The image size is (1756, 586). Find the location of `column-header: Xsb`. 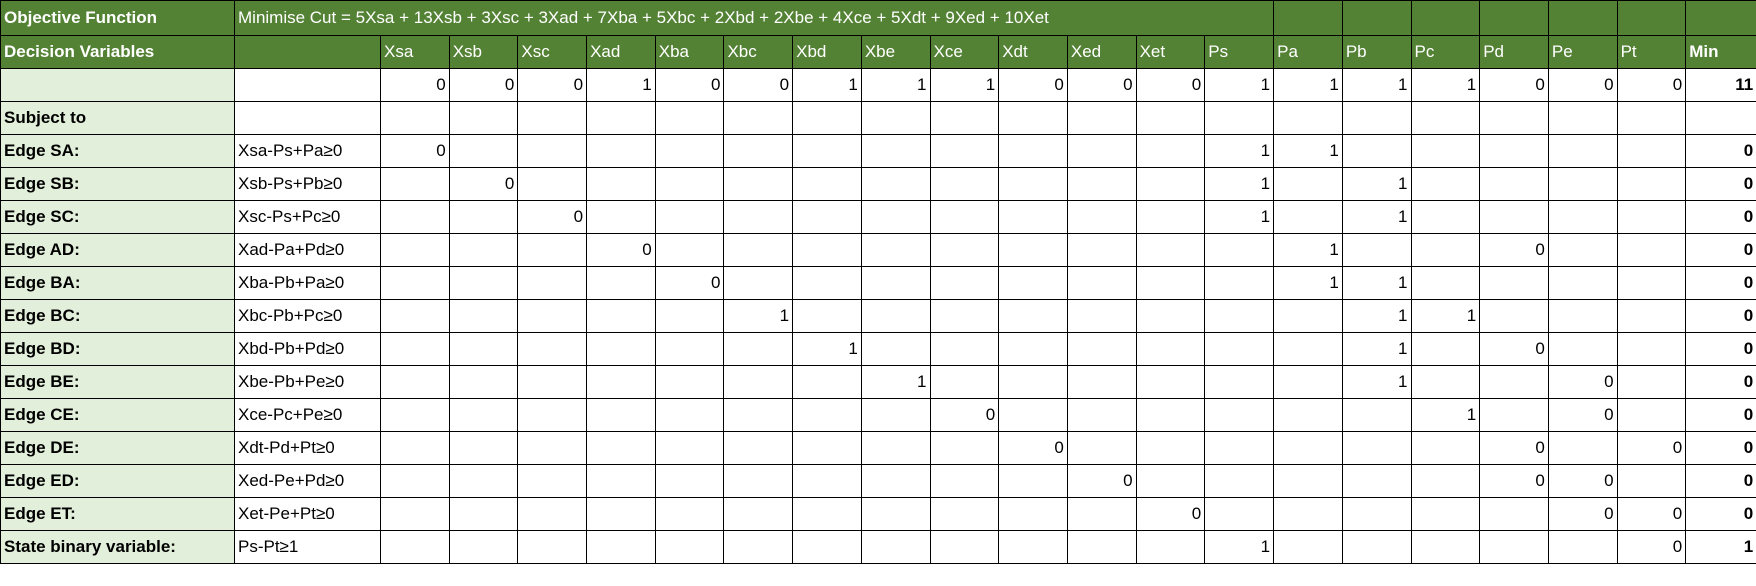

column-header: Xsb is located at coordinates (483, 52).